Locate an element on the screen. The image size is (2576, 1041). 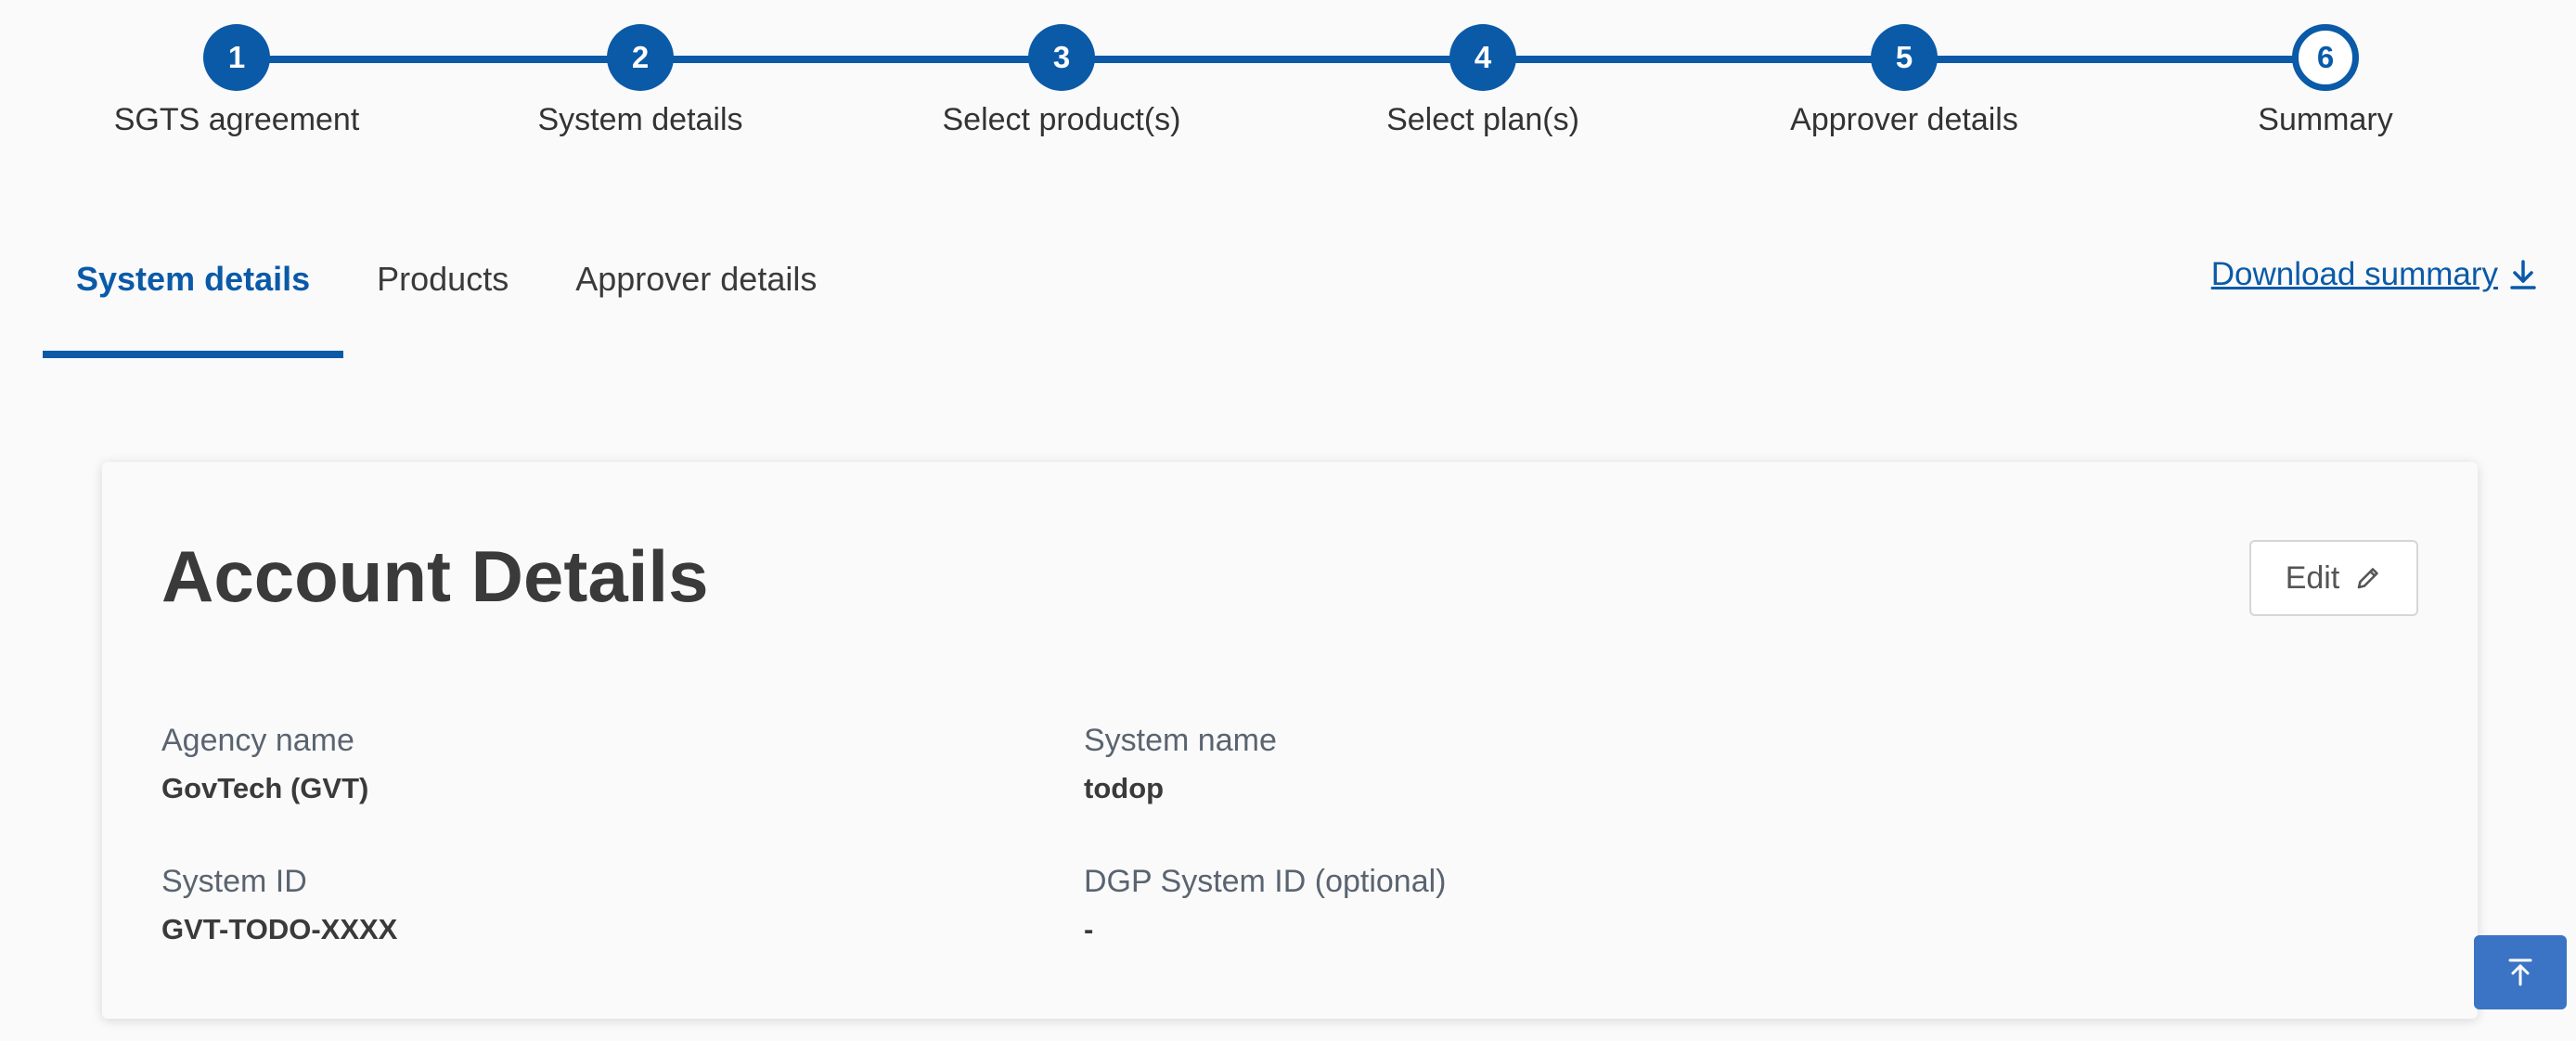
step-system-details: 2 System details is located at coordinates (640, 81).